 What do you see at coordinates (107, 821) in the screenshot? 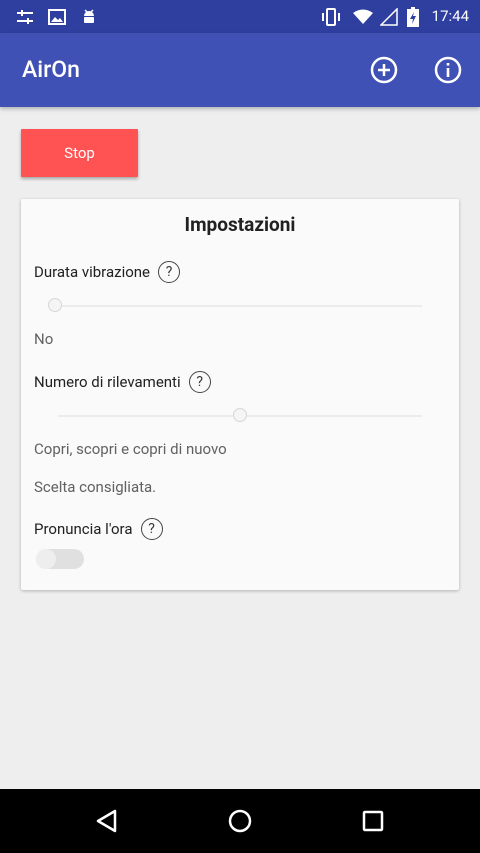
I see `back-icon` at bounding box center [107, 821].